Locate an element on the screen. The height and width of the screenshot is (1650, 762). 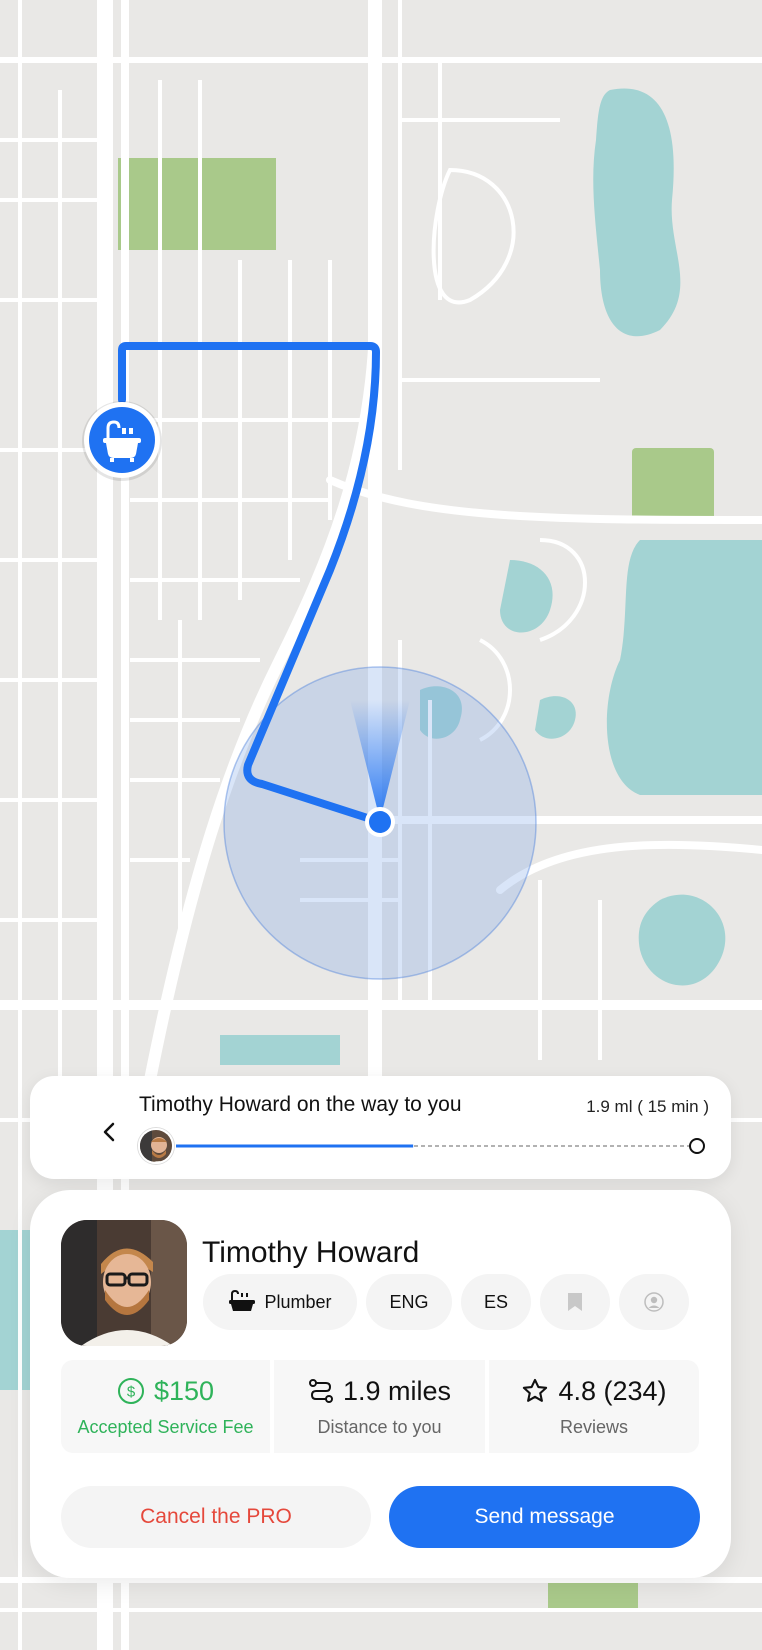
profession-label: Plumber is located at coordinates (298, 1301).